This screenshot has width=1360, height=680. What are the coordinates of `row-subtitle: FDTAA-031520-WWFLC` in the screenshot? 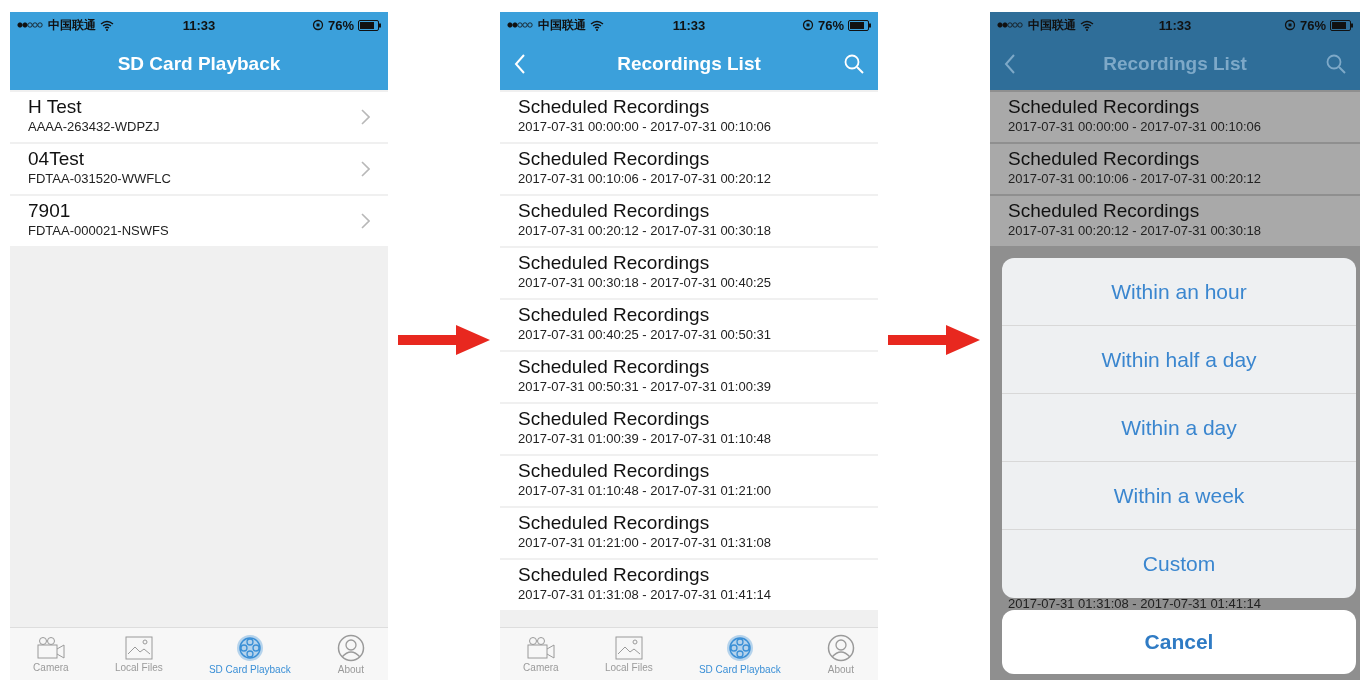 It's located at (100, 178).